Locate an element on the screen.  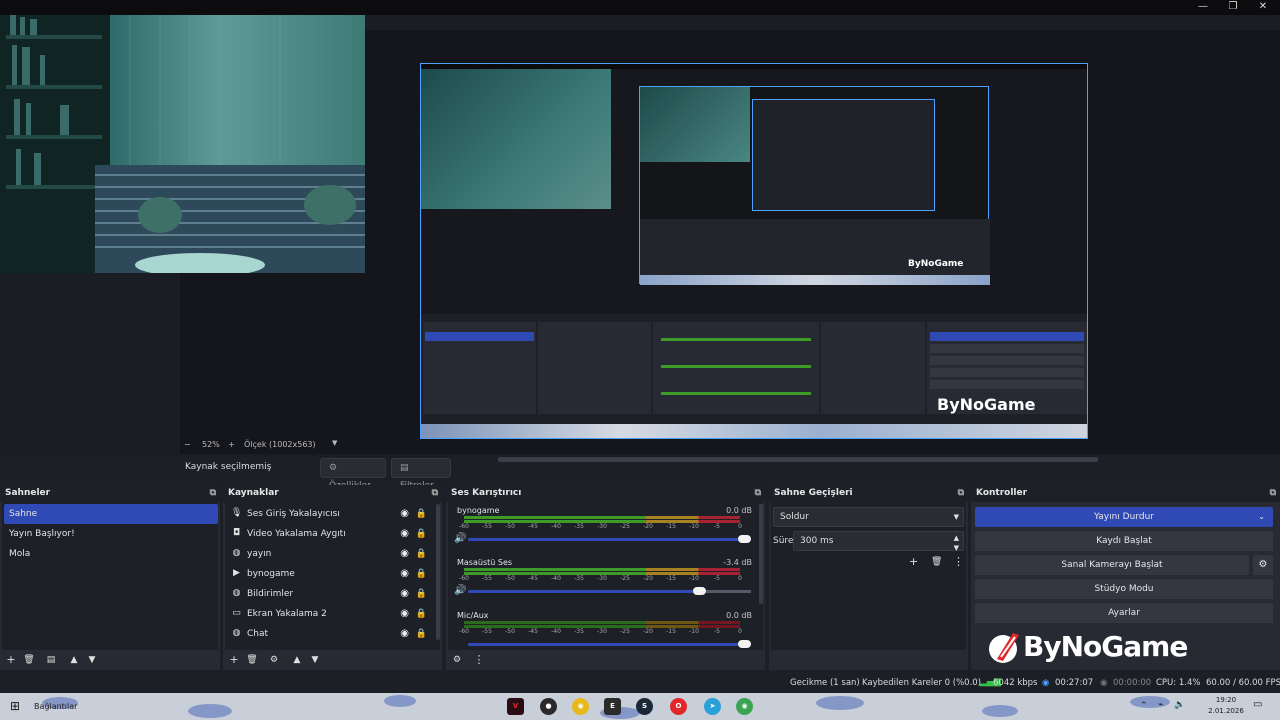
duration-spinbox: 300 ms ▲ ▼ is located at coordinates (878, 541).